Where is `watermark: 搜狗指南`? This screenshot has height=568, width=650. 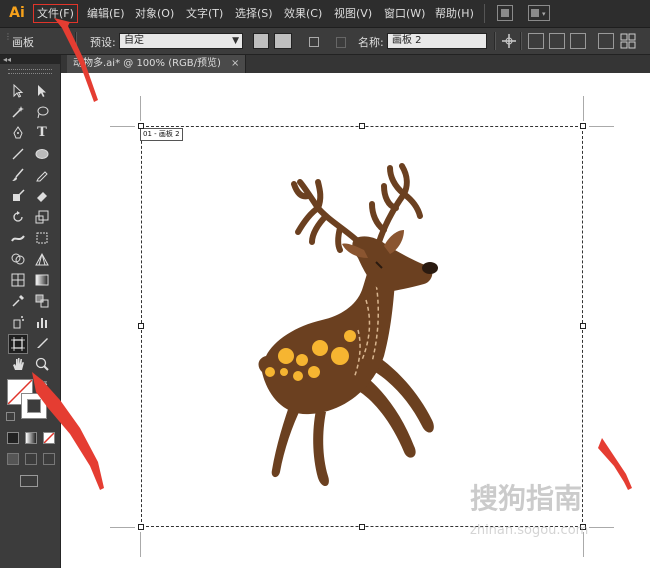
watermark: 搜狗指南 is located at coordinates (526, 498).